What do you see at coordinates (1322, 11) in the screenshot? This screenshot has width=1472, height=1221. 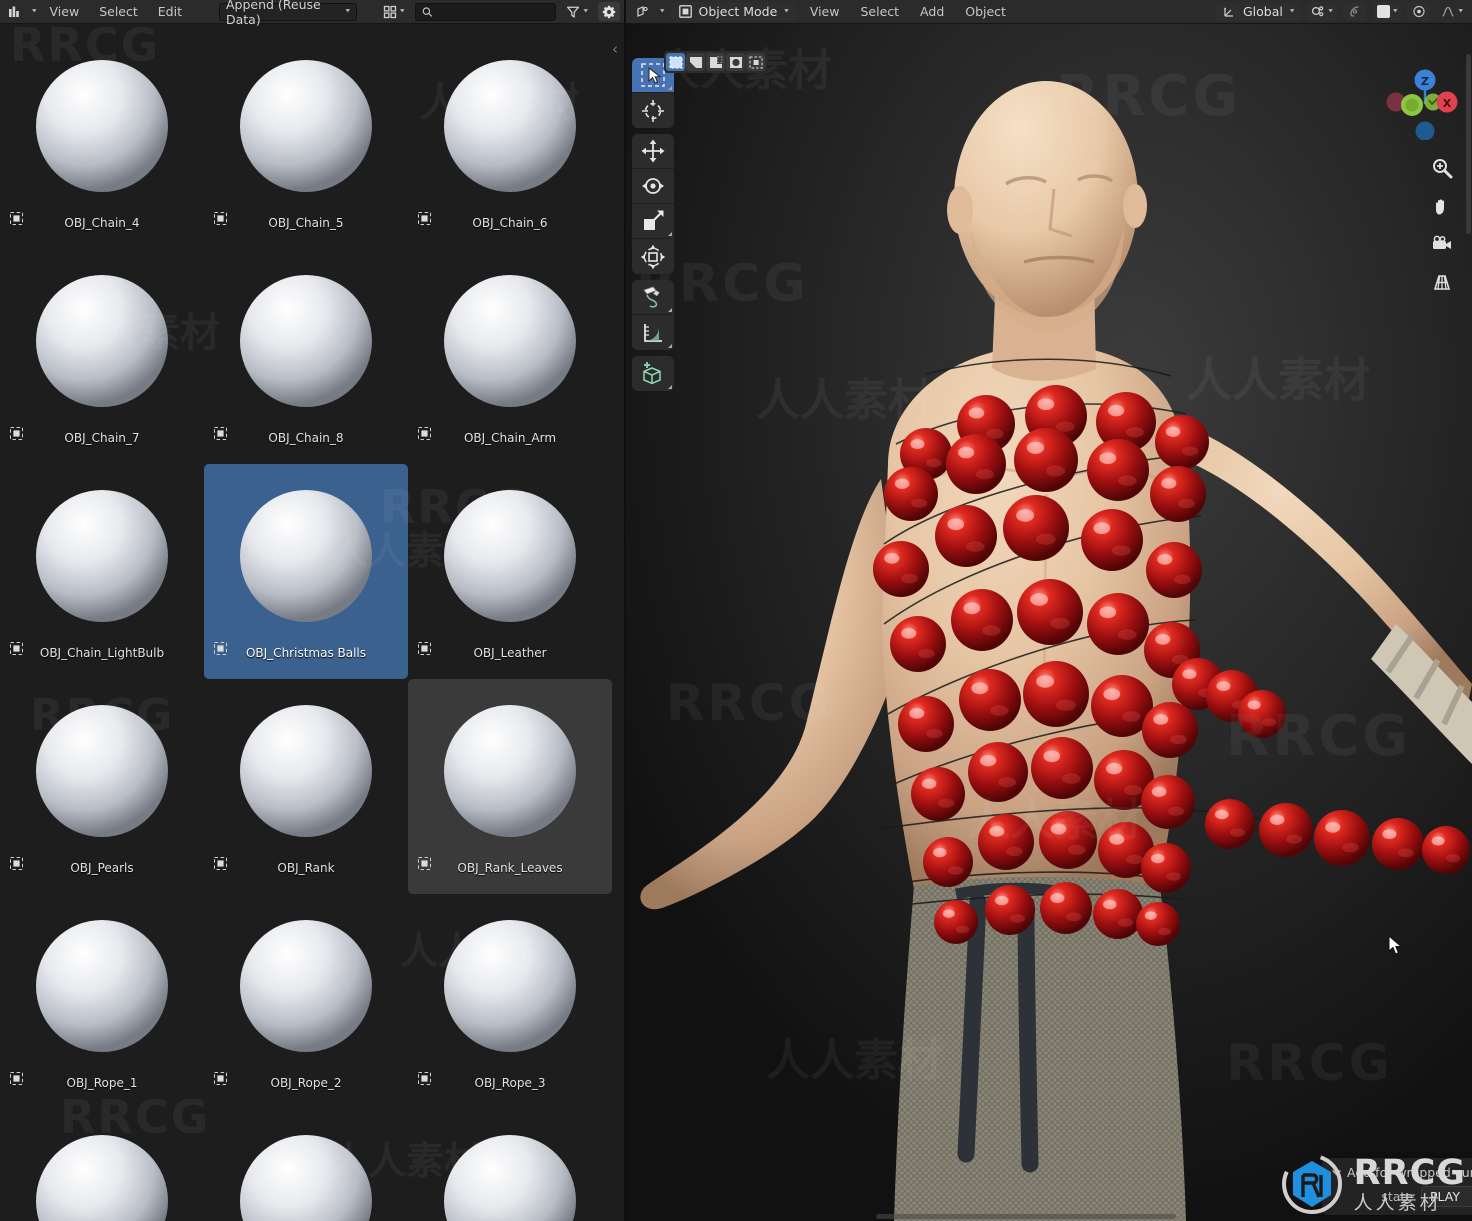 I see `snapping-button: ▾` at bounding box center [1322, 11].